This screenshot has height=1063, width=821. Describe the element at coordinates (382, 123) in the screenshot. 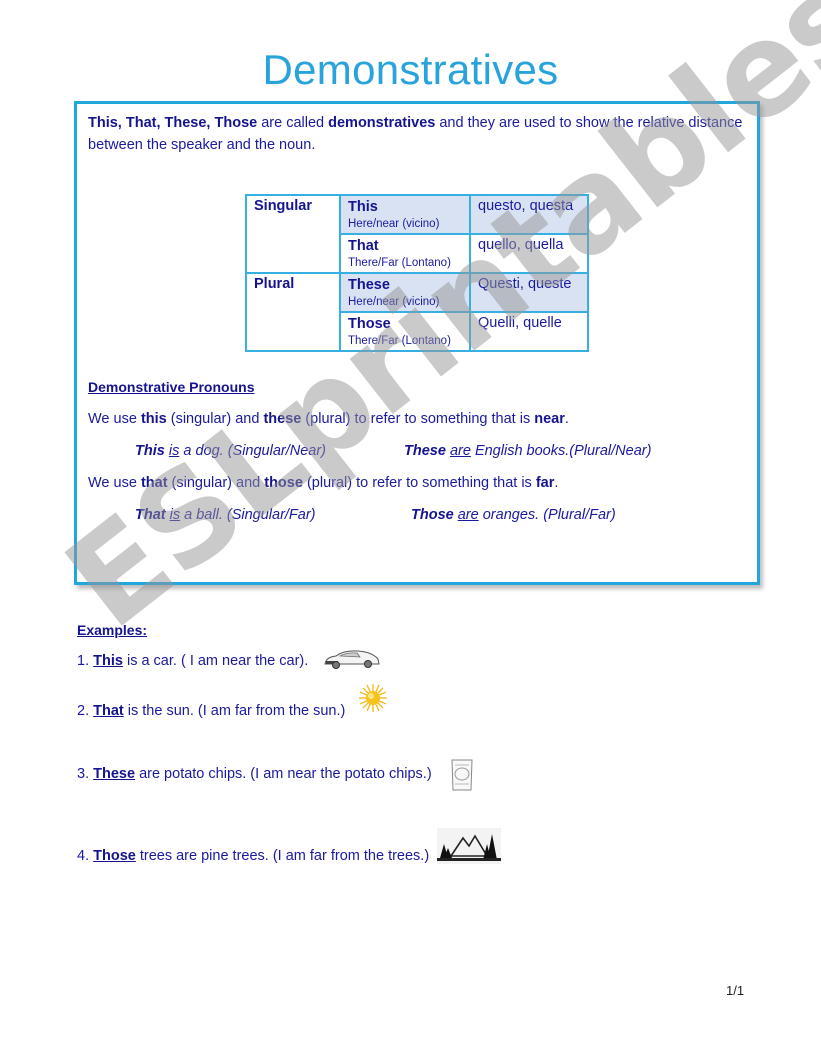

I see `intro-term: demonstratives` at that location.